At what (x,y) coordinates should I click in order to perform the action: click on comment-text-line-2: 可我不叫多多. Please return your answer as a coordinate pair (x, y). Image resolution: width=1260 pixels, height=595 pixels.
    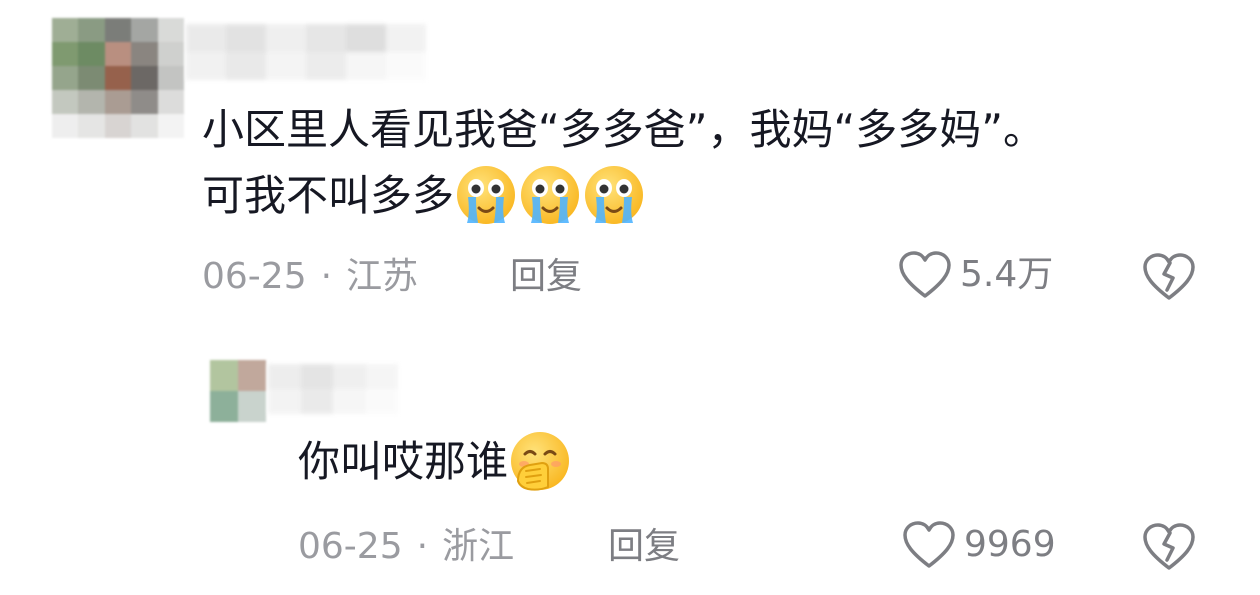
    Looking at the image, I should click on (424, 198).